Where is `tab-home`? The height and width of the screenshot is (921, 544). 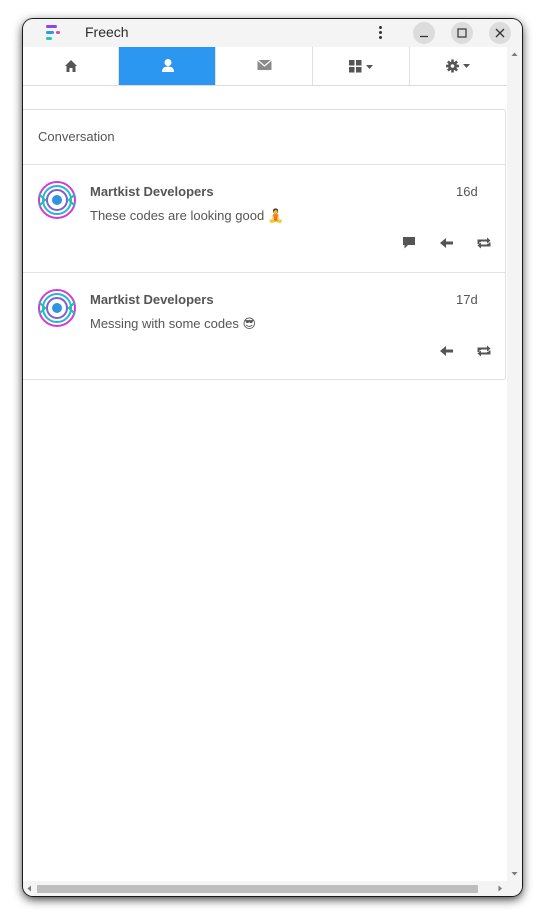
tab-home is located at coordinates (71, 66).